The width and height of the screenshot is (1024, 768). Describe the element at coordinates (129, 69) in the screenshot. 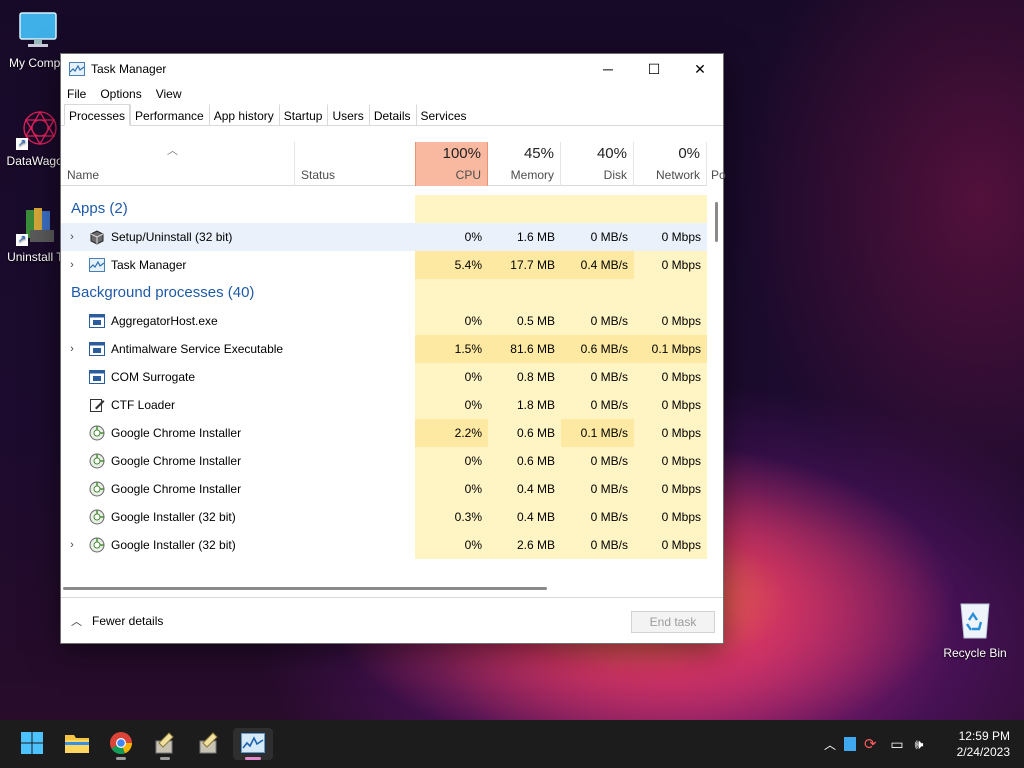

I see `window-title: Task Manager` at that location.